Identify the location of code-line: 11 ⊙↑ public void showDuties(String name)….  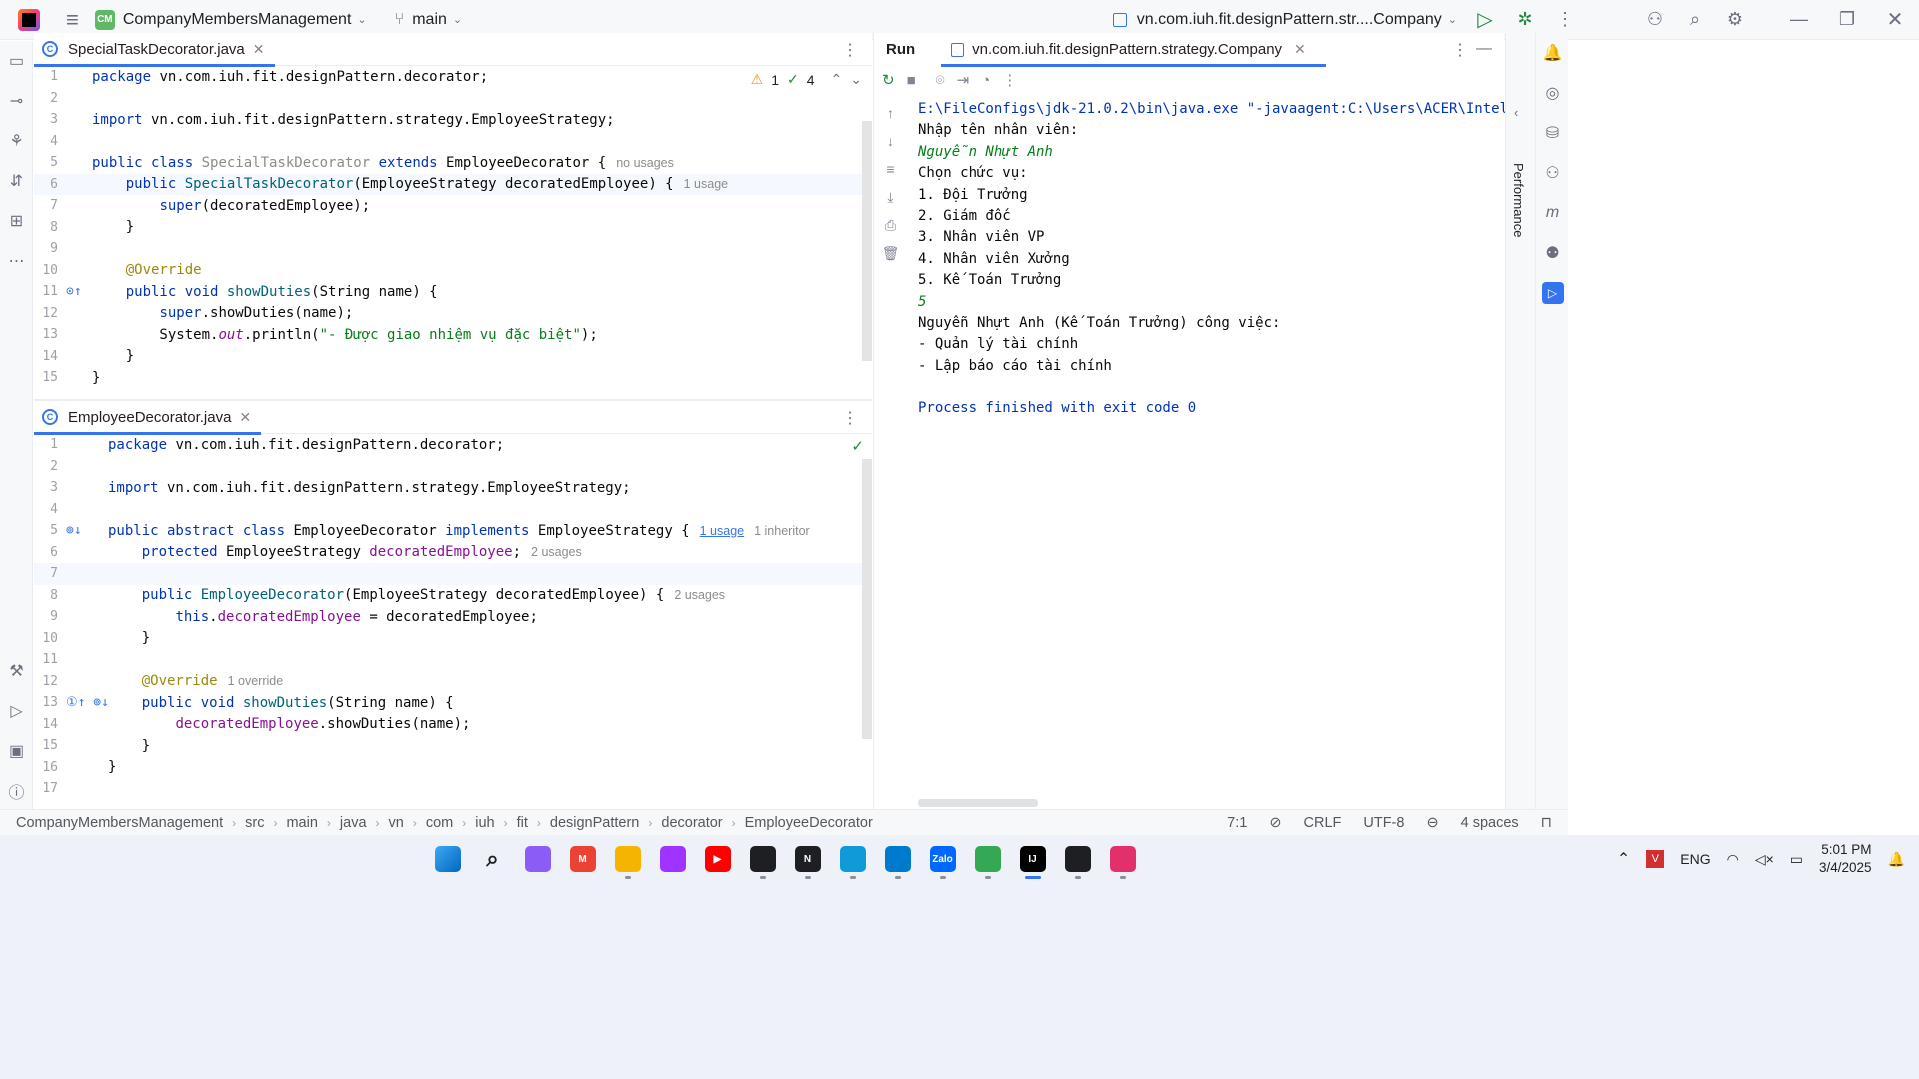
(453, 292).